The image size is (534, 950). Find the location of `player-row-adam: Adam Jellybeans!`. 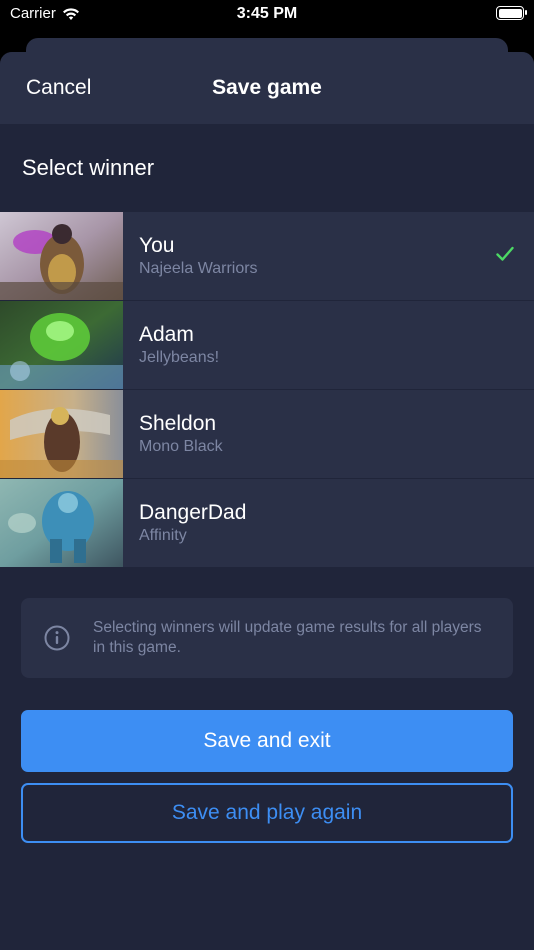

player-row-adam: Adam Jellybeans! is located at coordinates (267, 345).